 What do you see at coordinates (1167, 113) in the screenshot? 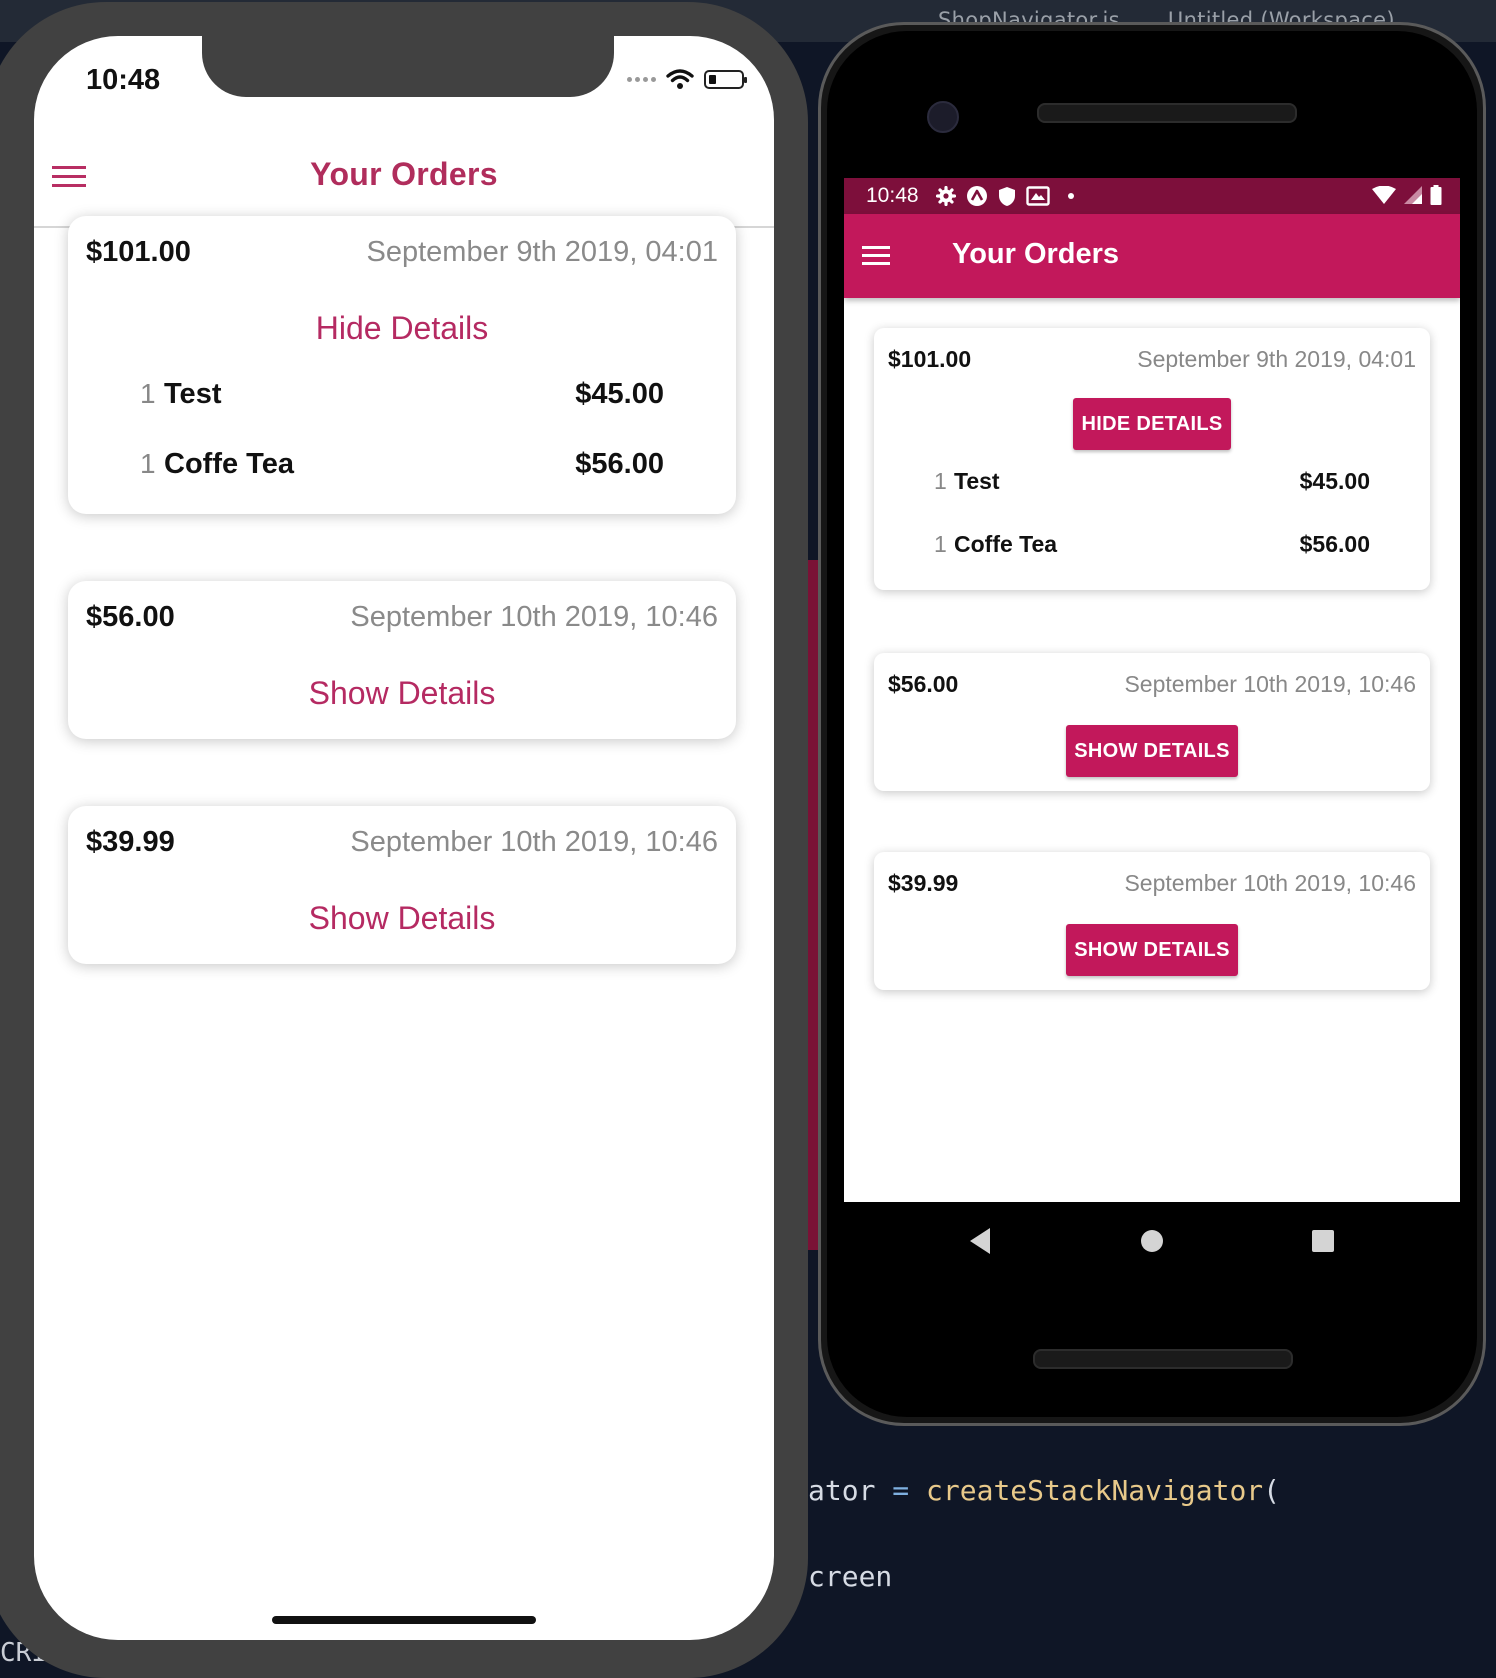
I see `top-speaker-grille` at bounding box center [1167, 113].